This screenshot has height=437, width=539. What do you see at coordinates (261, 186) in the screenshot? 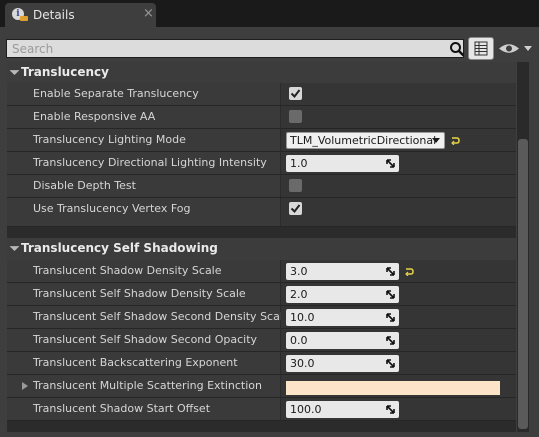
I see `property-row: Disable Depth Test` at bounding box center [261, 186].